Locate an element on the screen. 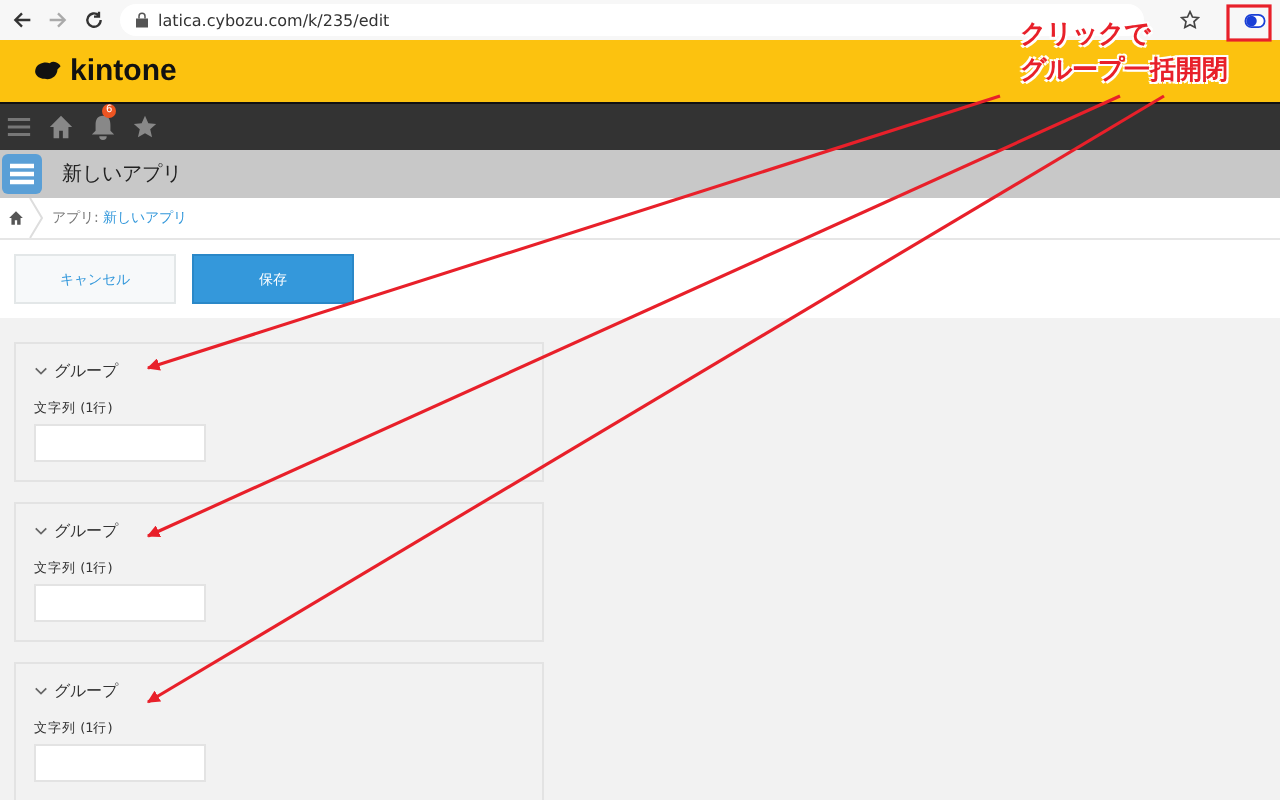 The image size is (1280, 800). app-list-icon is located at coordinates (22, 174).